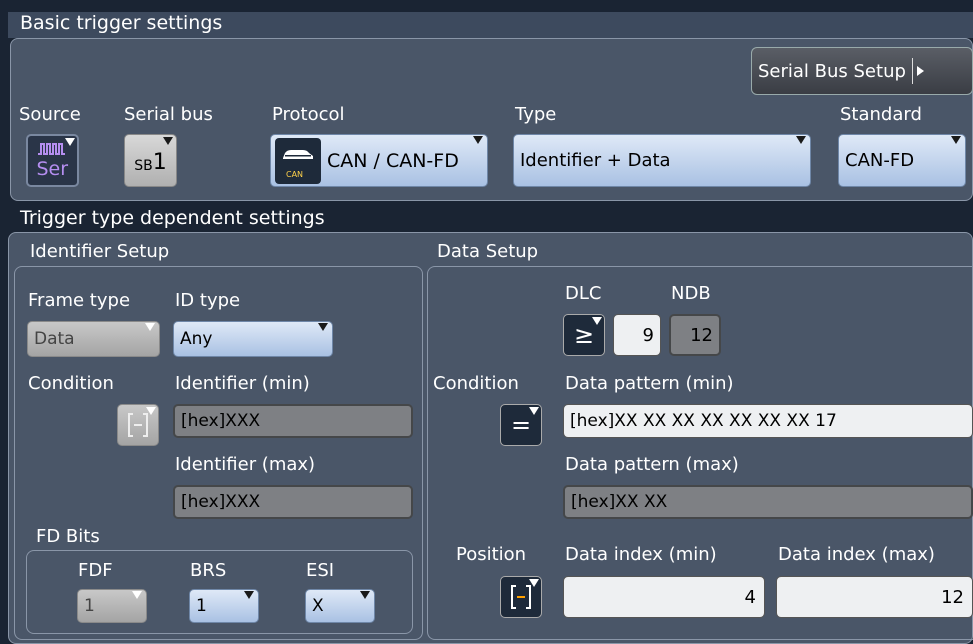  I want to click on fdf-dropdown: 1, so click(112, 606).